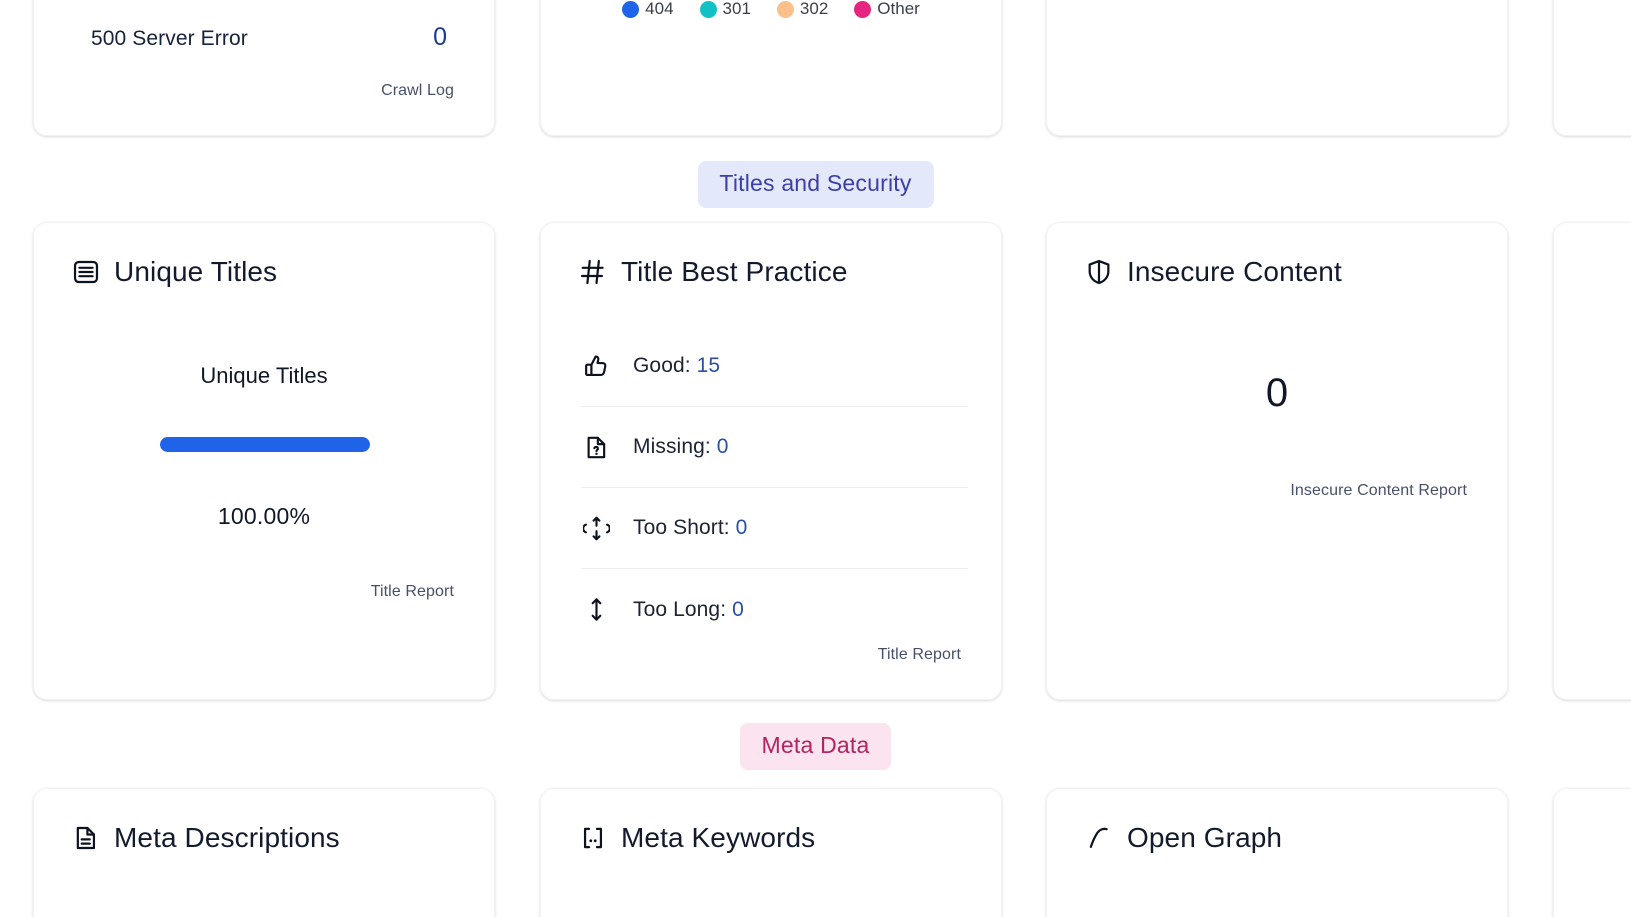 The image size is (1631, 917). What do you see at coordinates (169, 38) in the screenshot?
I see `server-error-label: 500 Server Error` at bounding box center [169, 38].